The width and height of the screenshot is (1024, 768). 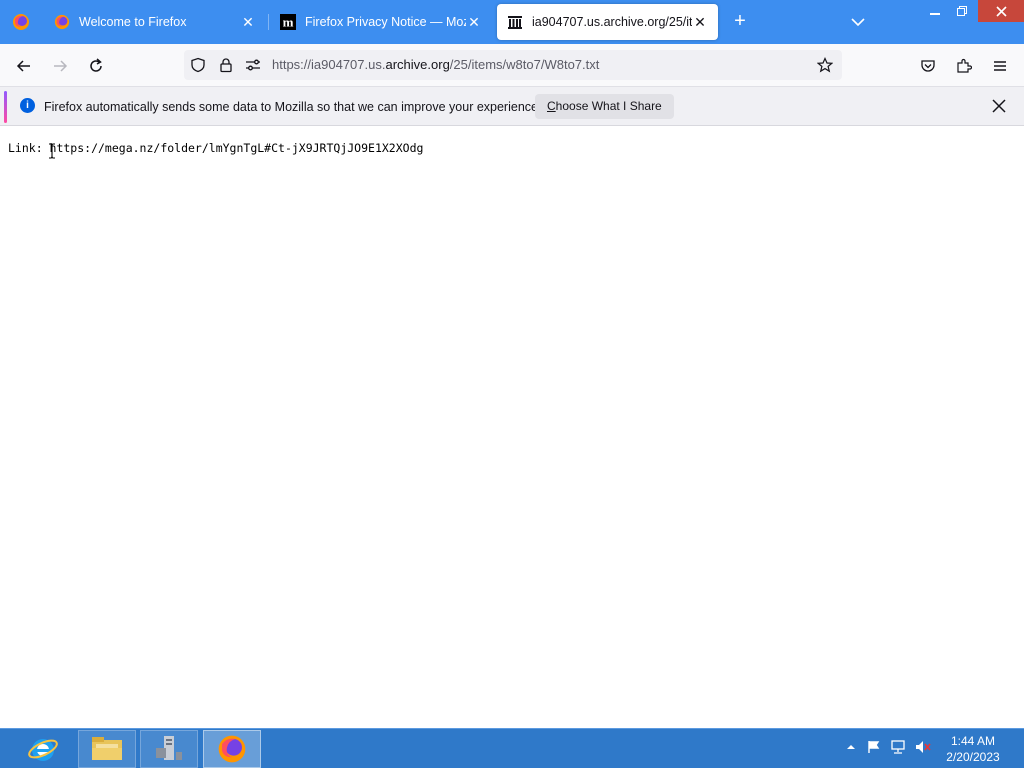 I want to click on url-prefix: https://ia904707.us., so click(x=329, y=64).